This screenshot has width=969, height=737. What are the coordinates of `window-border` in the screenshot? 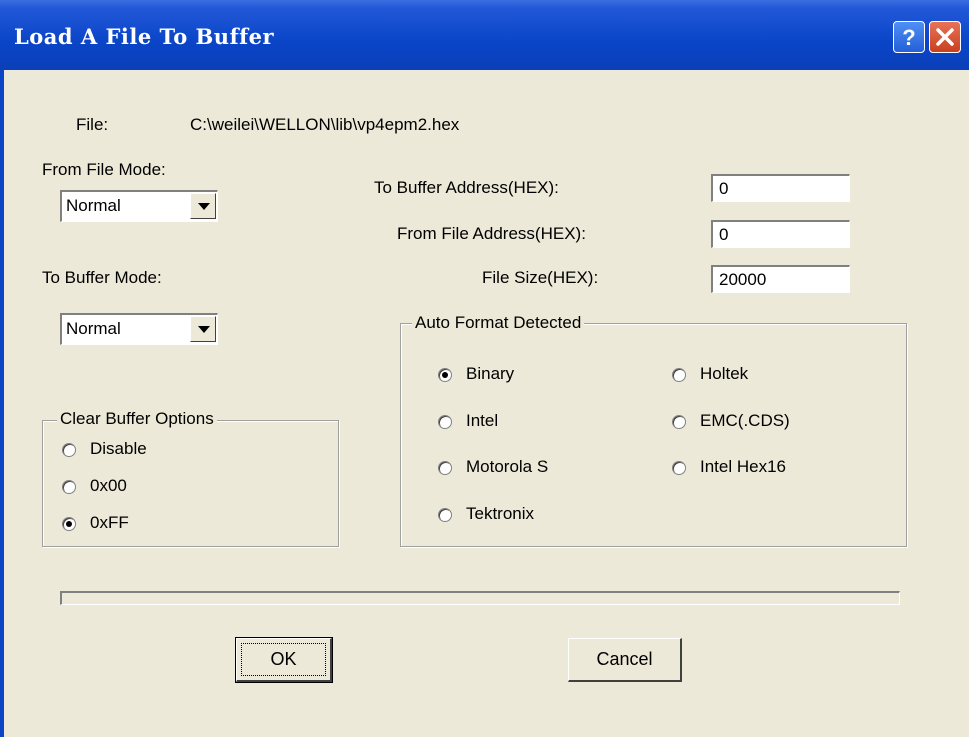 It's located at (2, 403).